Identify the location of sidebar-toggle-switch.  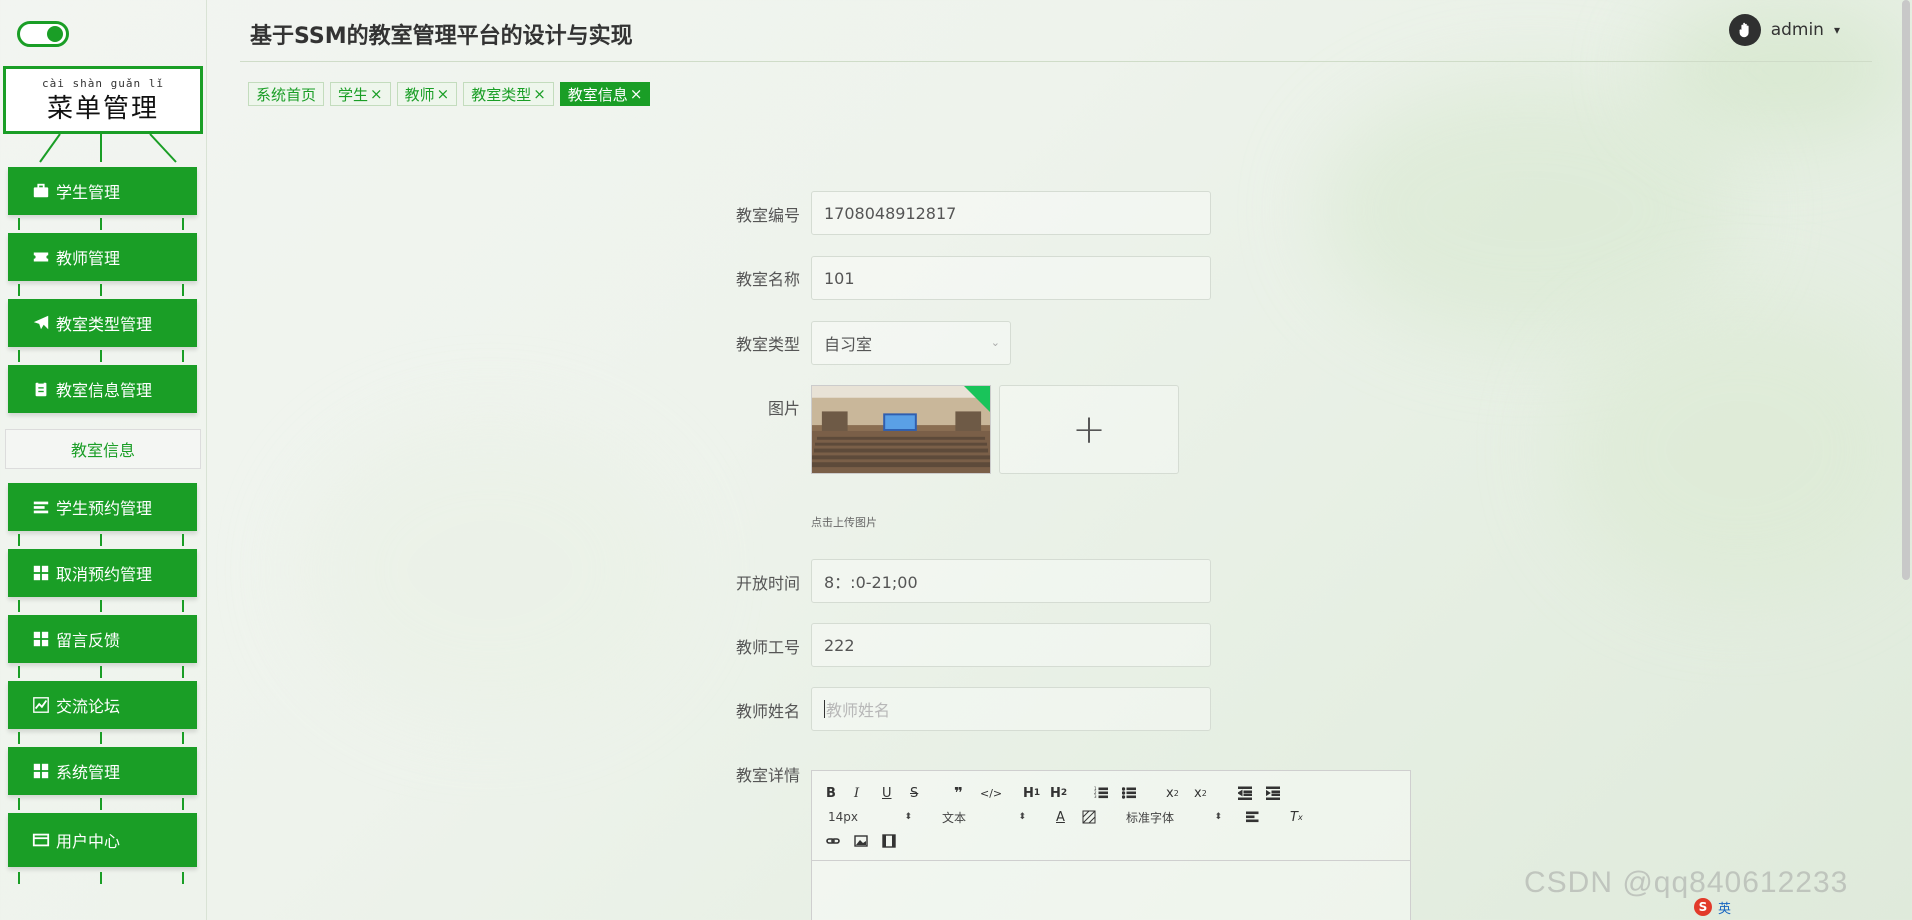
(43, 34).